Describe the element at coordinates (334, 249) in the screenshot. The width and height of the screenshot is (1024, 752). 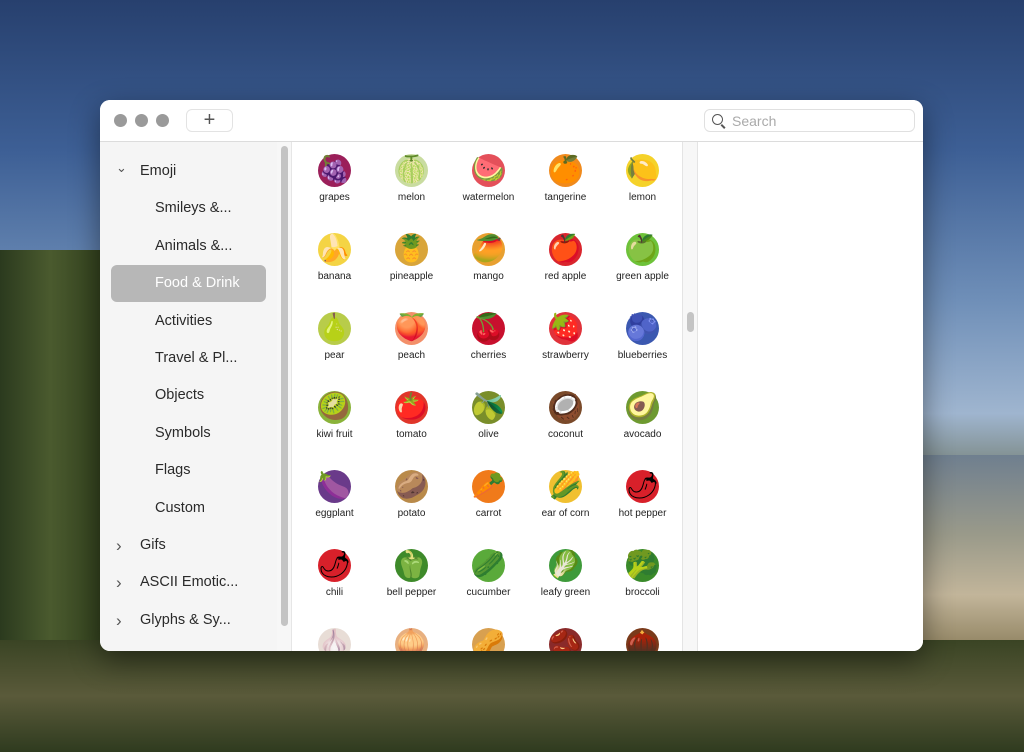
I see `emoji-glyph: 🍌` at that location.